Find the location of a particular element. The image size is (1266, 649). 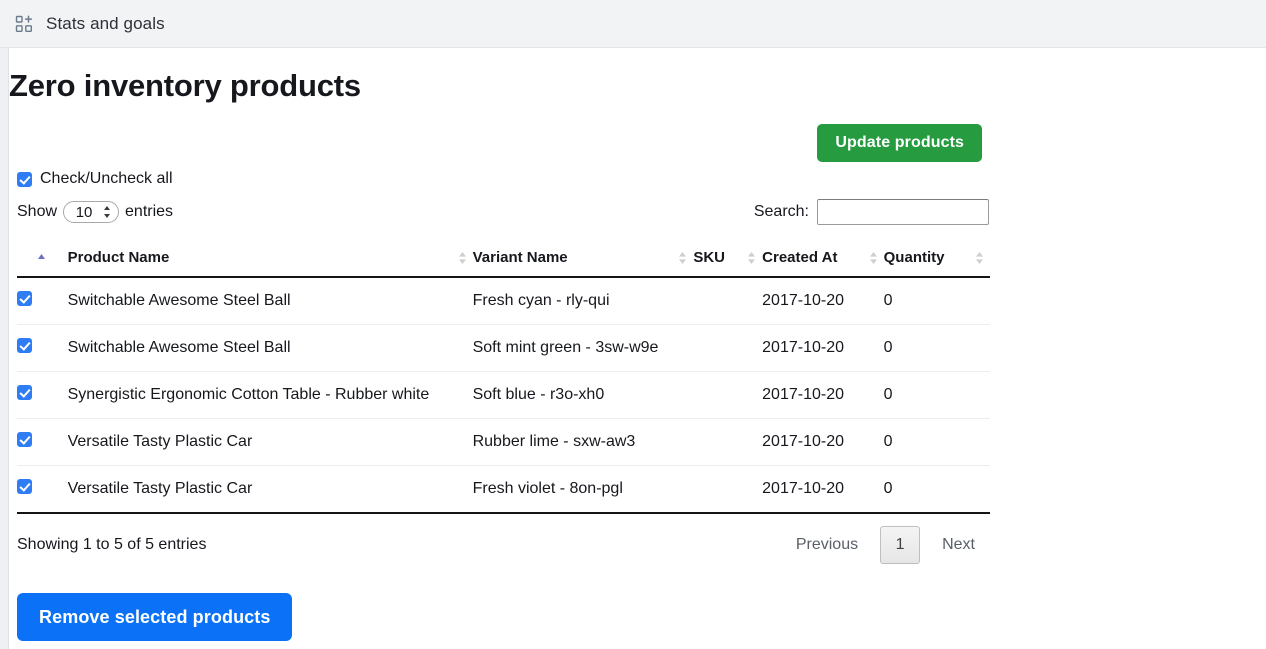

search-label: Search: is located at coordinates (781, 211).